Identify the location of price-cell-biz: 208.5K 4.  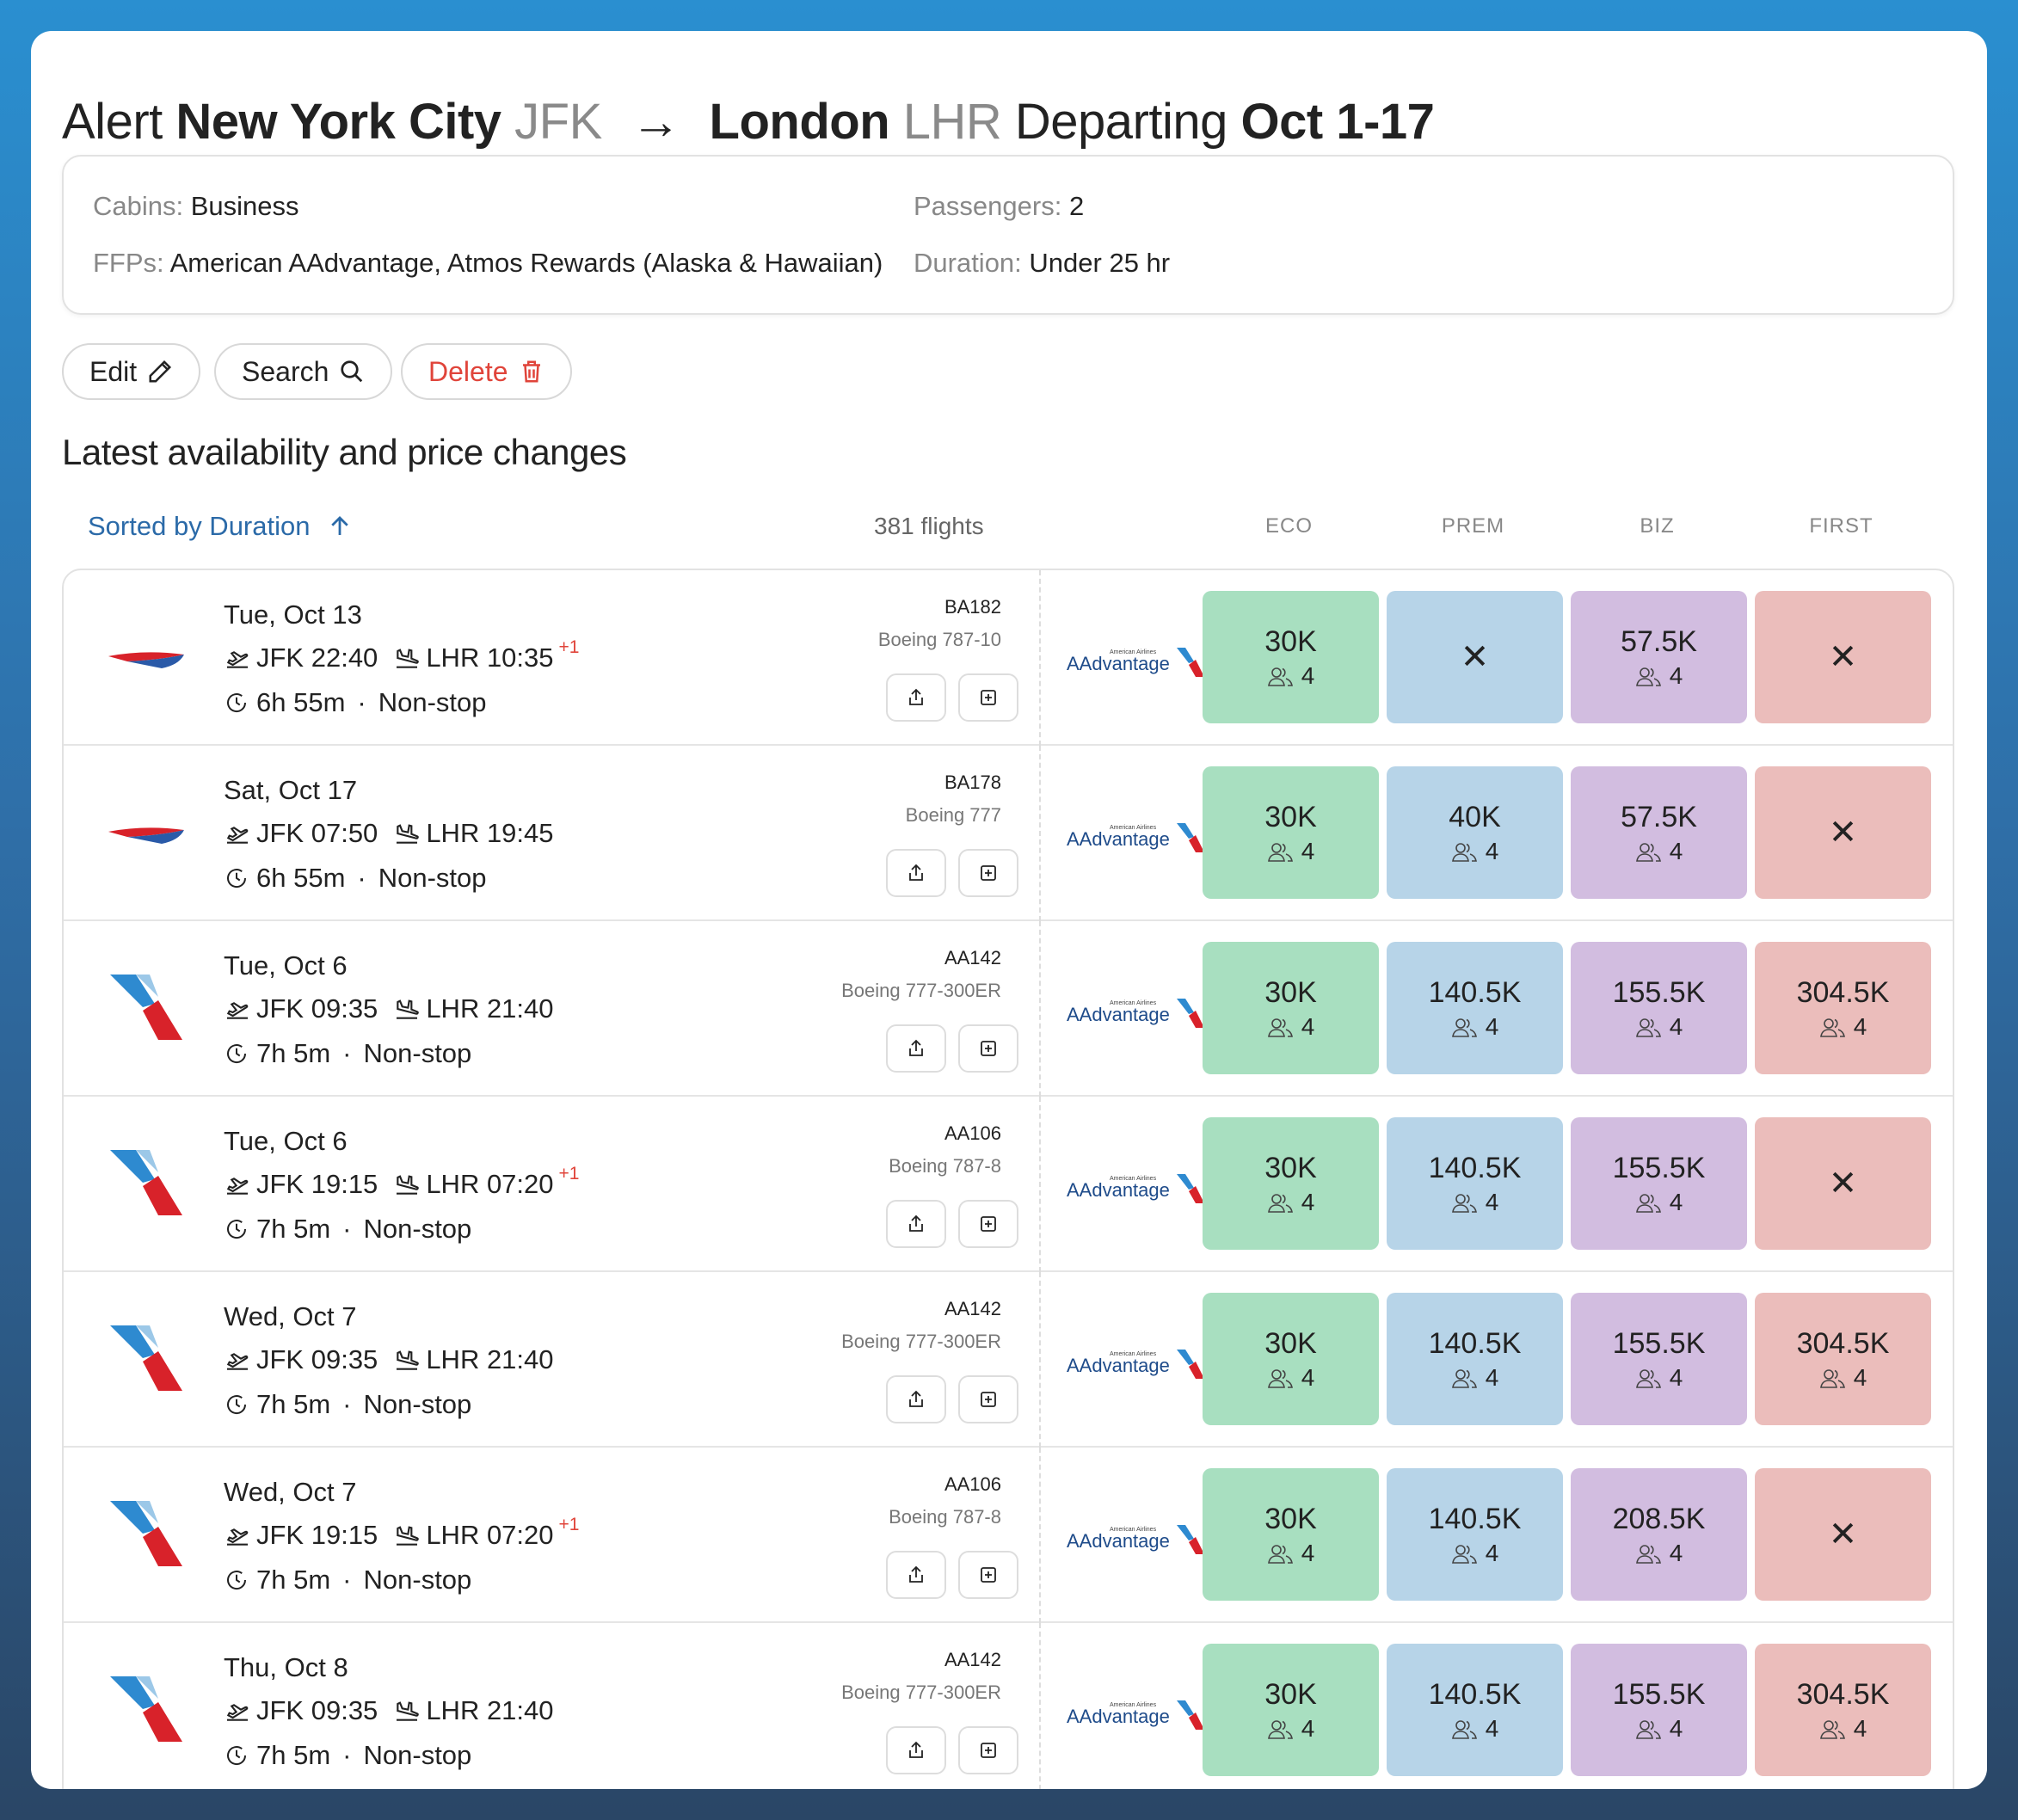
(1659, 1535).